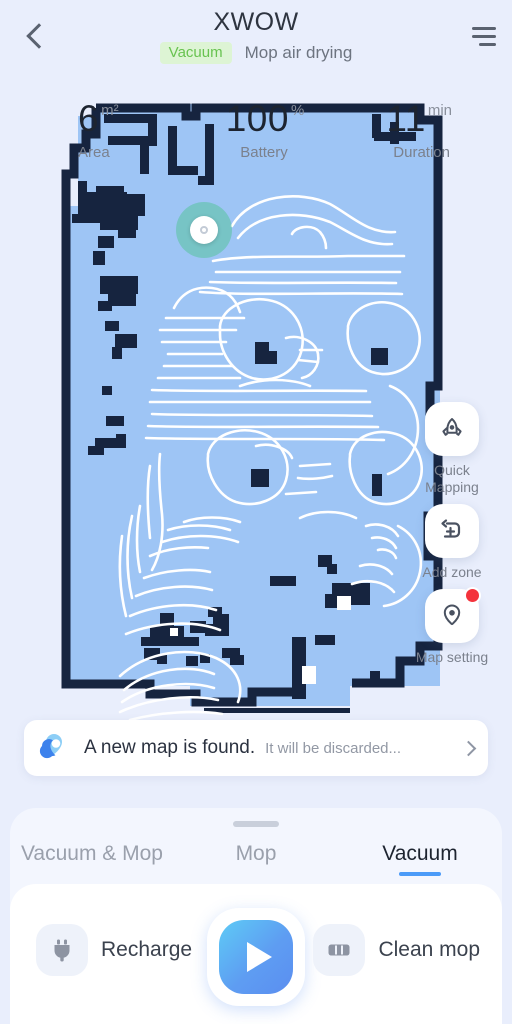  Describe the element at coordinates (147, 949) in the screenshot. I see `recharge-label: Recharge` at that location.